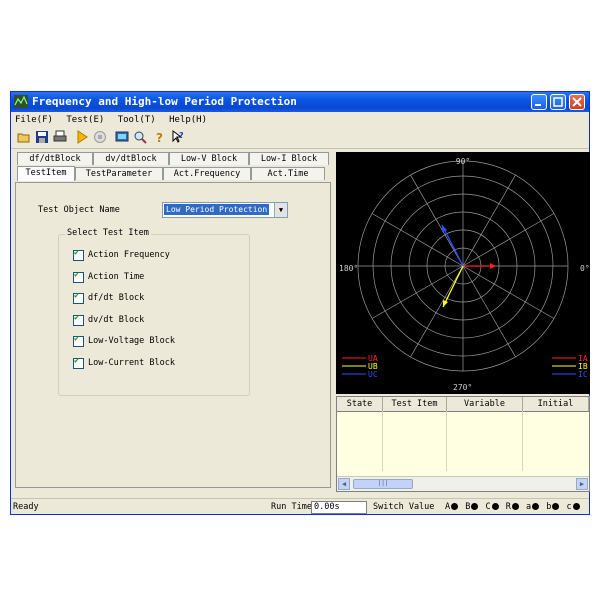 The width and height of the screenshot is (600, 600). What do you see at coordinates (60, 137) in the screenshot?
I see `print-icon` at bounding box center [60, 137].